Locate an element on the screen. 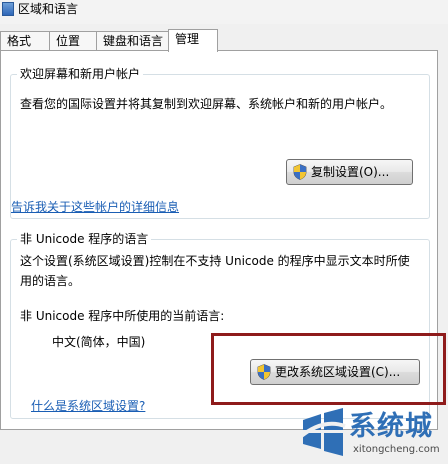 The width and height of the screenshot is (448, 464). what-is-system-locale-link: 什么是系统区域设置? is located at coordinates (88, 406).